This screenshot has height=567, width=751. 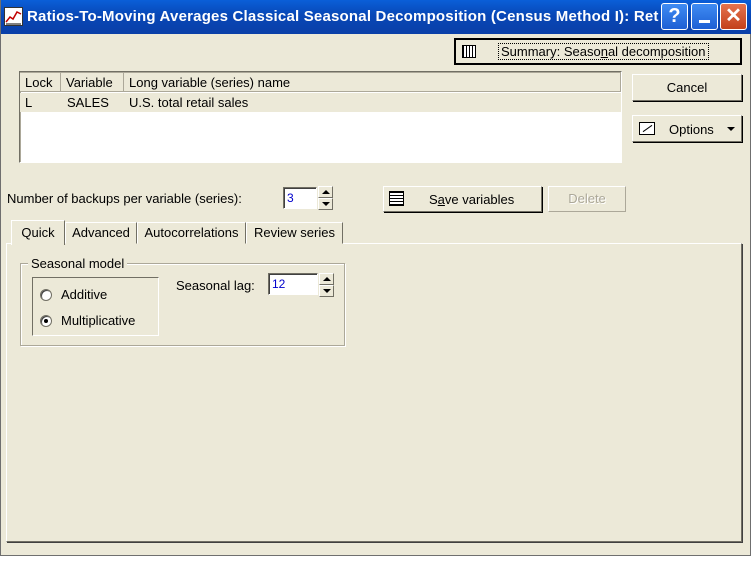 I want to click on options-button: Options, so click(x=687, y=128).